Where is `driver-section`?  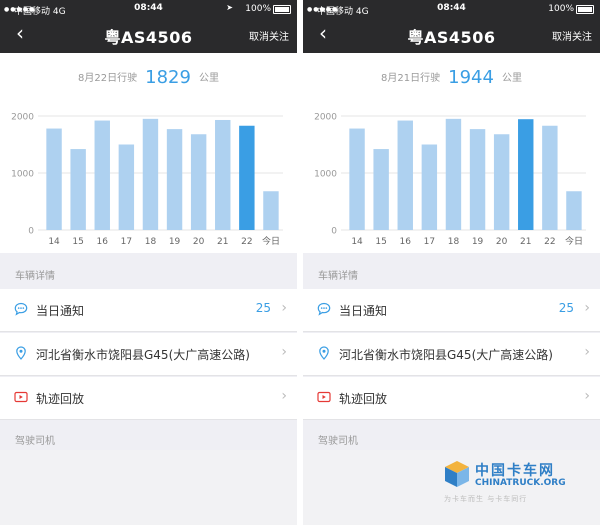
driver-section is located at coordinates (148, 487).